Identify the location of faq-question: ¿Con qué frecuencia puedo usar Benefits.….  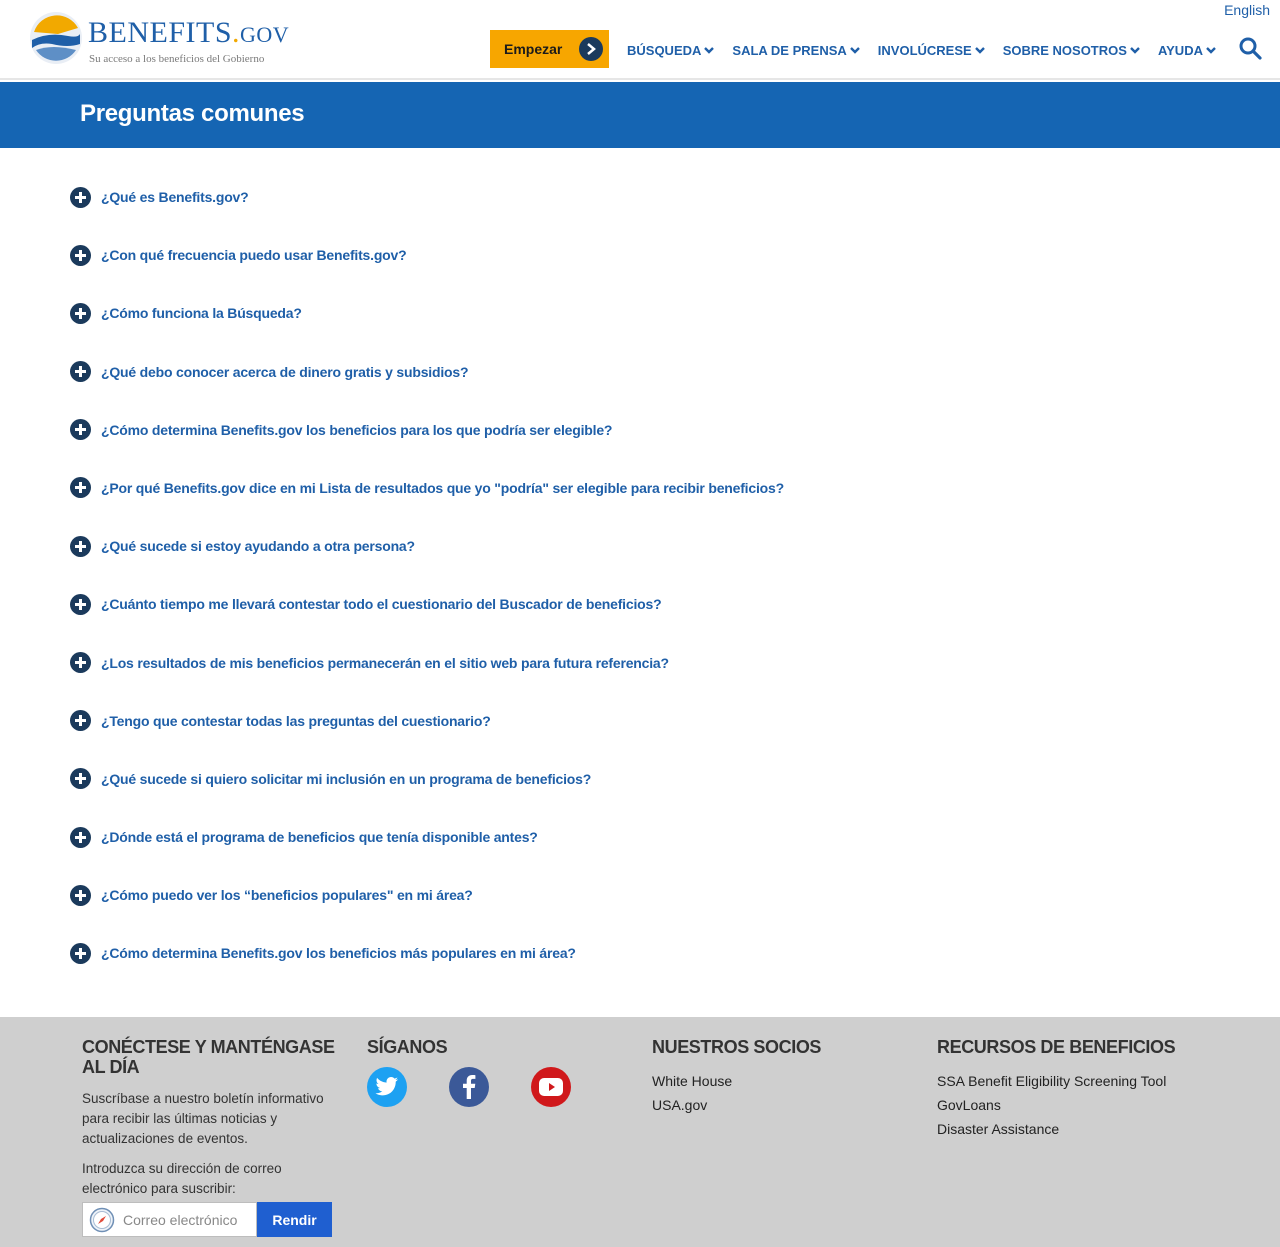
(254, 255).